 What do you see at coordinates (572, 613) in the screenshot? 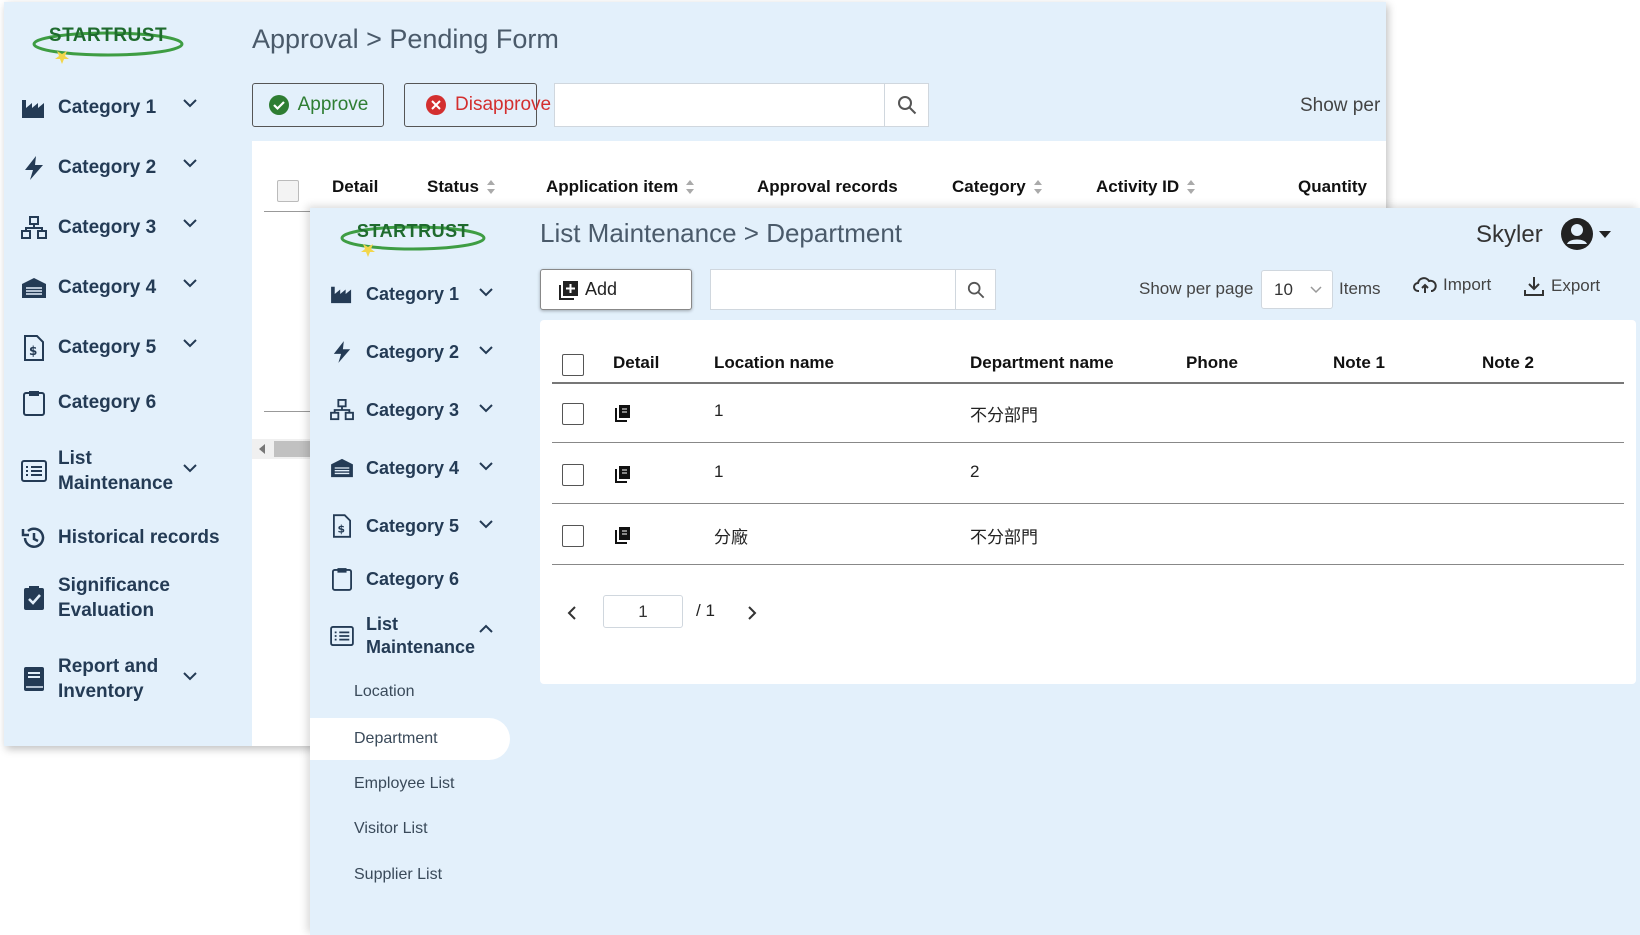
I see `prev-page-icon` at bounding box center [572, 613].